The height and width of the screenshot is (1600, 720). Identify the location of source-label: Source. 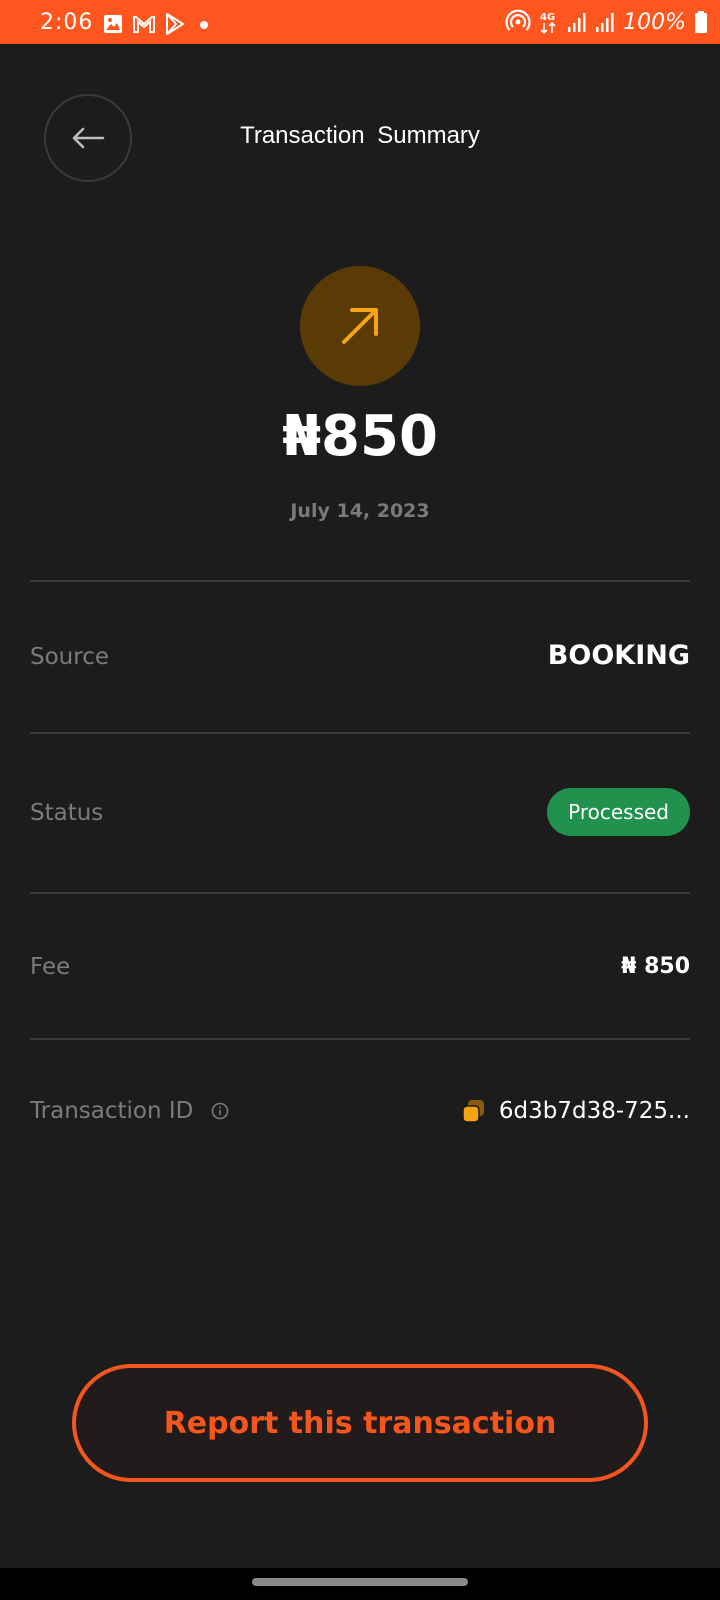
(69, 657).